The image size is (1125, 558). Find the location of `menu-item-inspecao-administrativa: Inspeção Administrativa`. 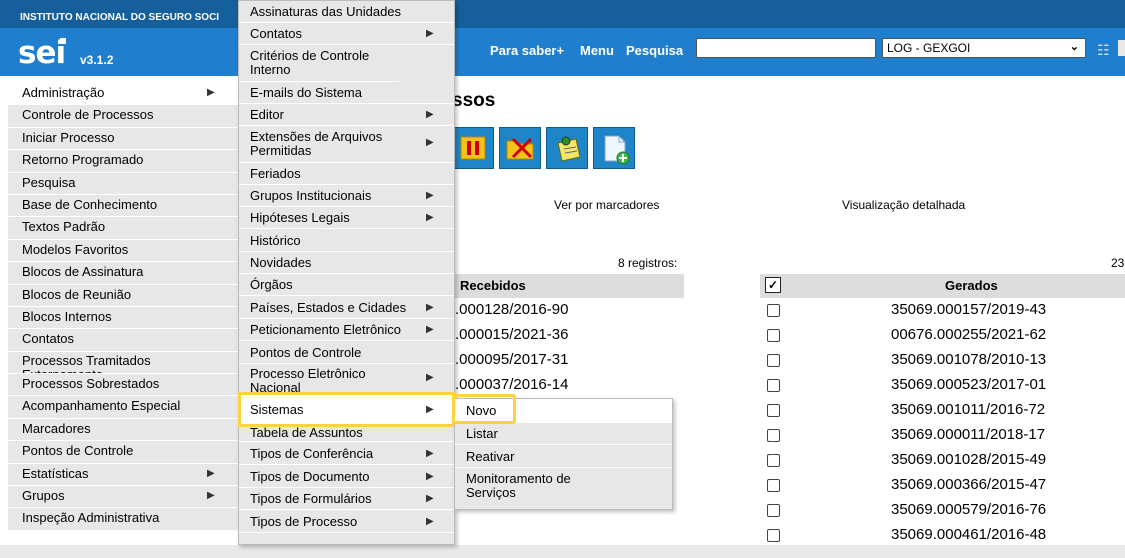

menu-item-inspecao-administrativa: Inspeção Administrativa is located at coordinates (124, 519).